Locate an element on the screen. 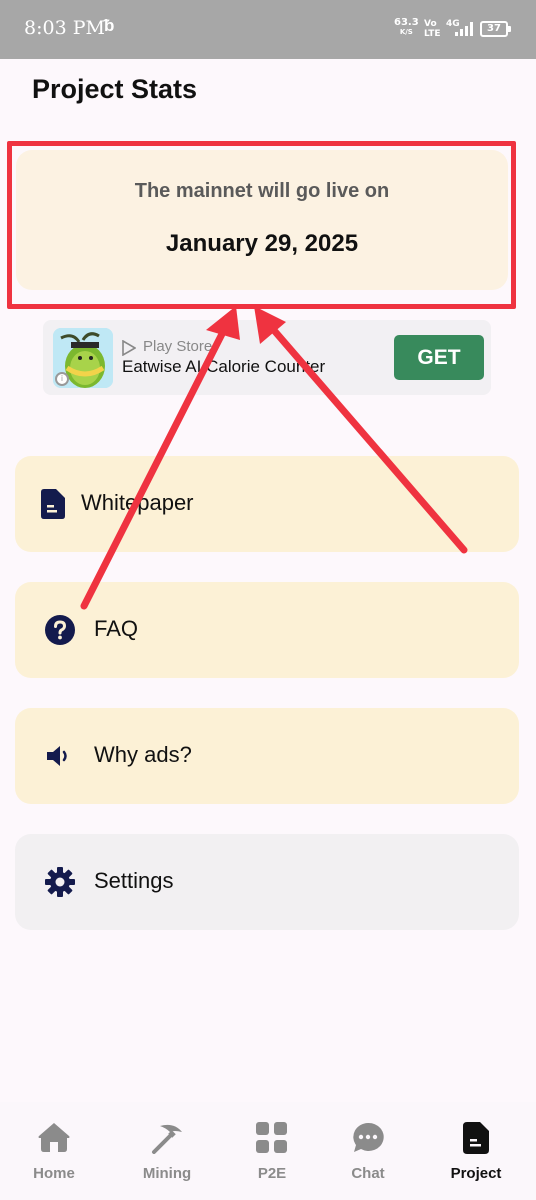 This screenshot has height=1200, width=536. get-button: GET is located at coordinates (439, 357).